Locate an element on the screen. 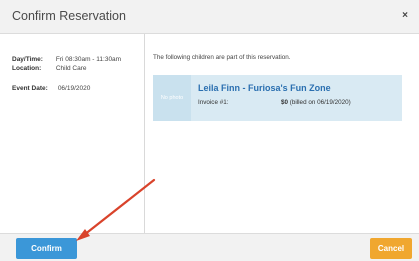 The width and height of the screenshot is (419, 261). dialog-footer: Confirm Cancel is located at coordinates (209, 247).